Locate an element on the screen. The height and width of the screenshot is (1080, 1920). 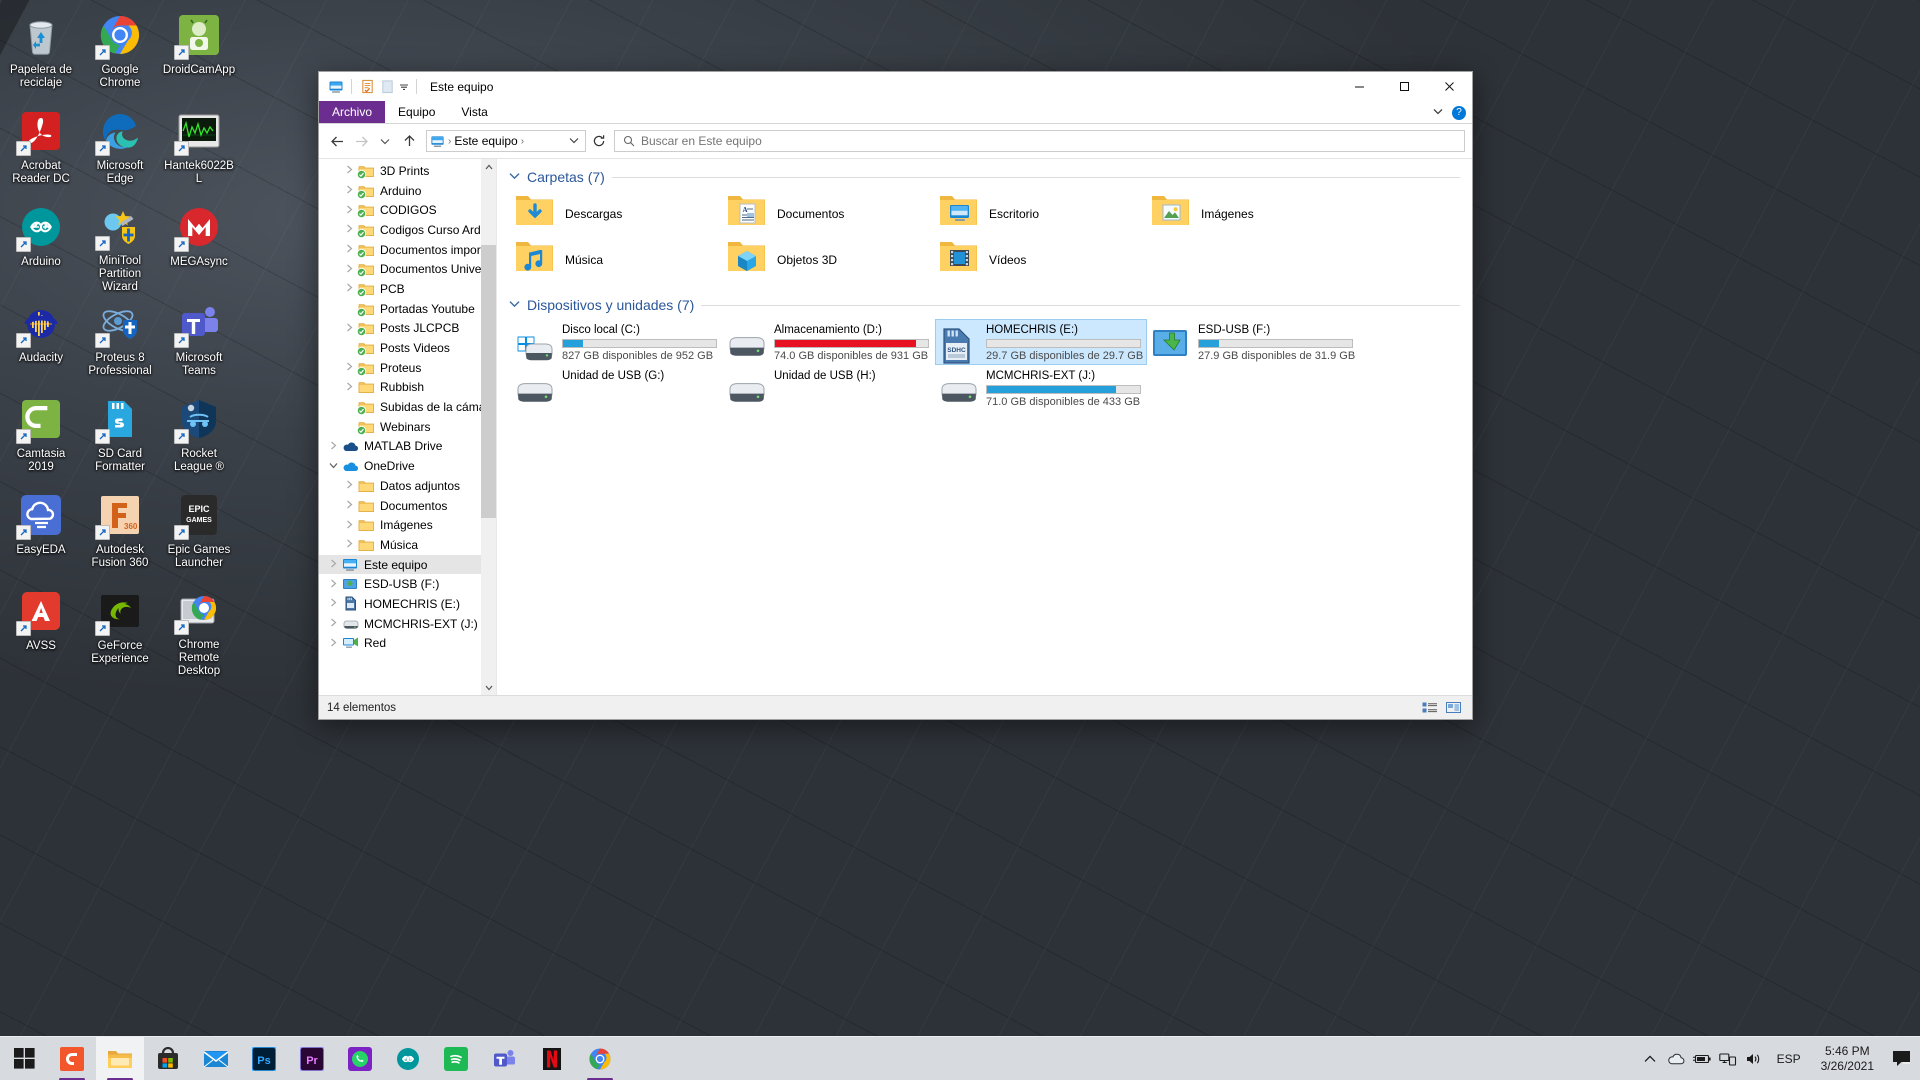
desktop-icon-droidcam: DroidCamApp is located at coordinates (199, 54).